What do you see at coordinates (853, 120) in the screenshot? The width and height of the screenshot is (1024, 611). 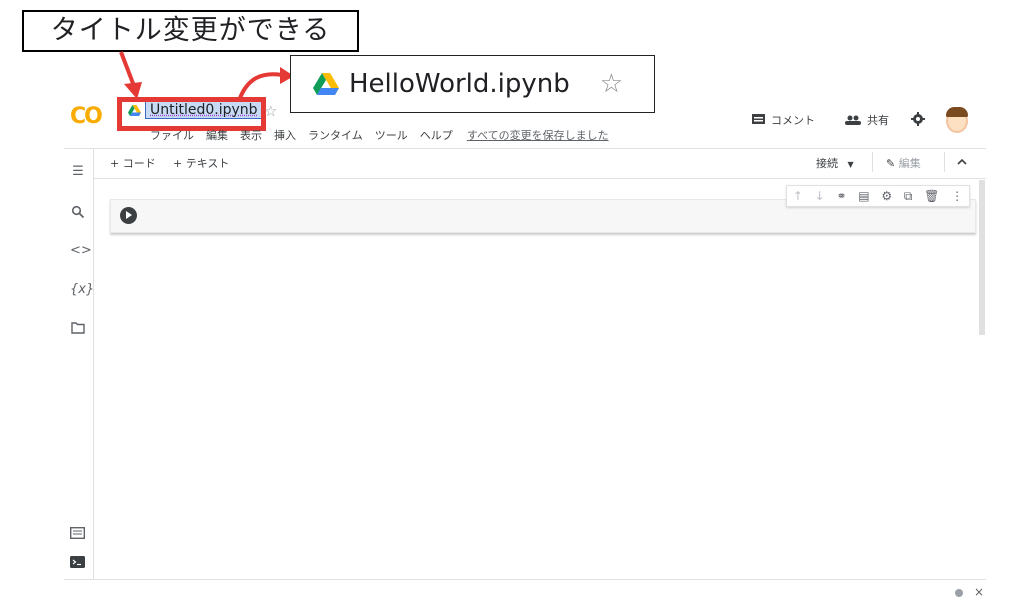 I see `people-icon` at bounding box center [853, 120].